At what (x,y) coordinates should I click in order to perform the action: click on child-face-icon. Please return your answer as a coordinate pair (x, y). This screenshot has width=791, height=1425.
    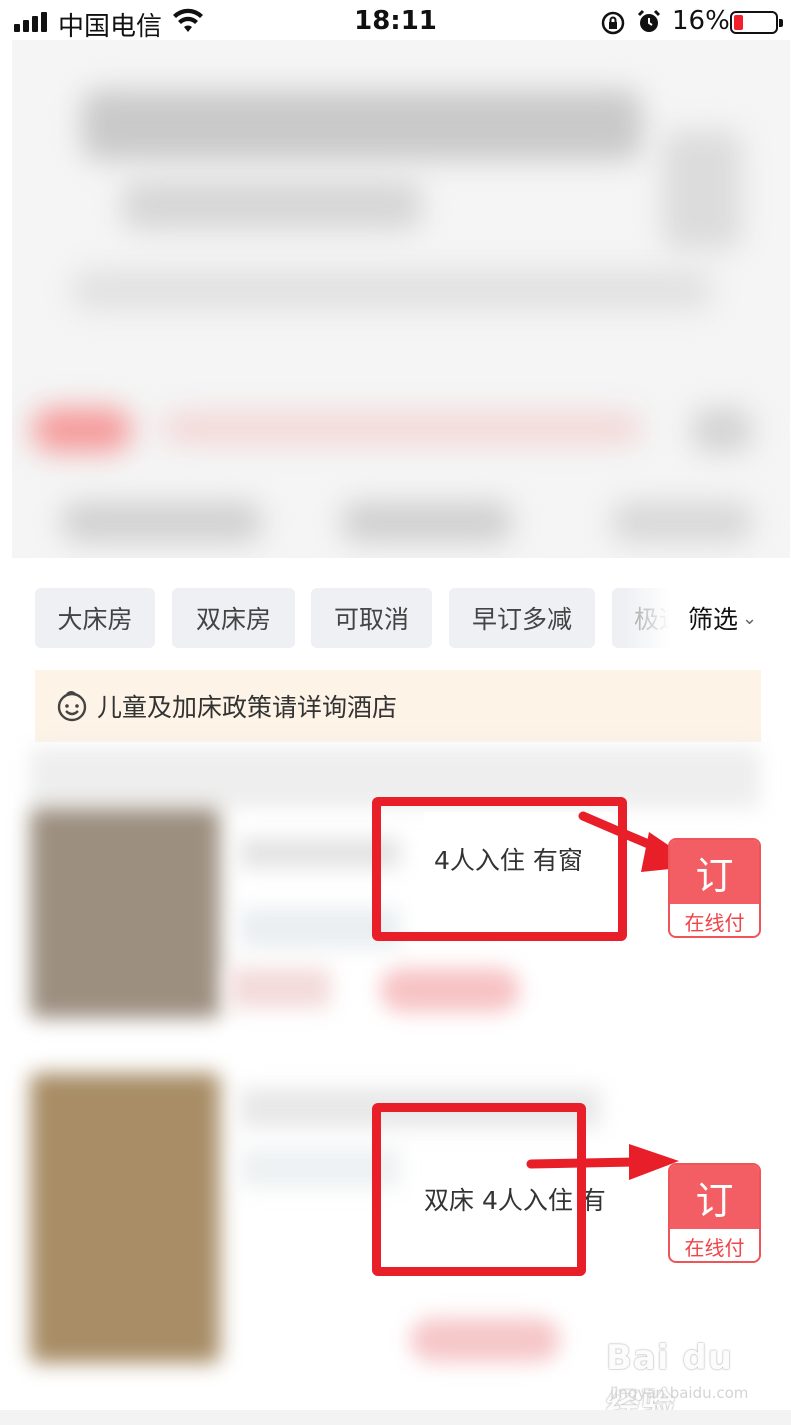
    Looking at the image, I should click on (72, 706).